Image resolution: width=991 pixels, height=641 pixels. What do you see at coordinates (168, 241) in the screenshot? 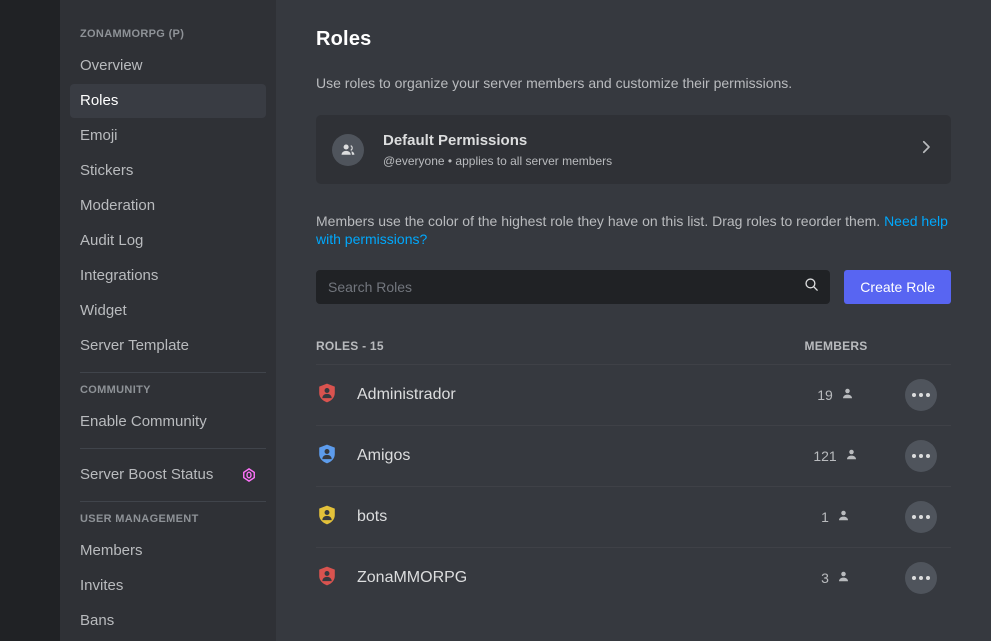
I see `sidebar-item-audit-log: Audit Log` at bounding box center [168, 241].